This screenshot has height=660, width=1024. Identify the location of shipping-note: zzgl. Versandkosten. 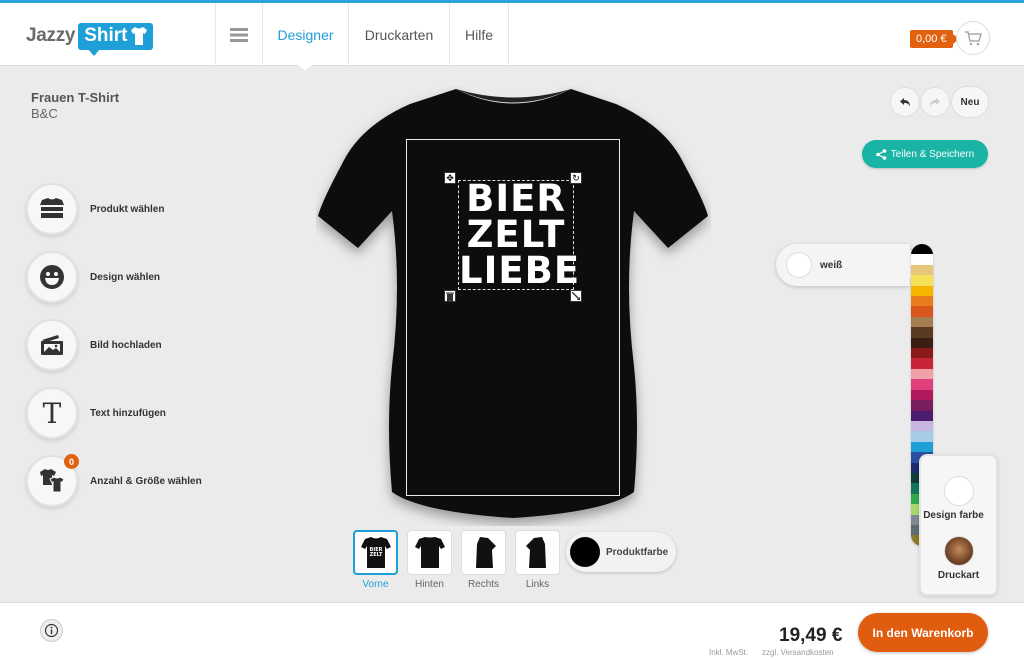
(798, 652).